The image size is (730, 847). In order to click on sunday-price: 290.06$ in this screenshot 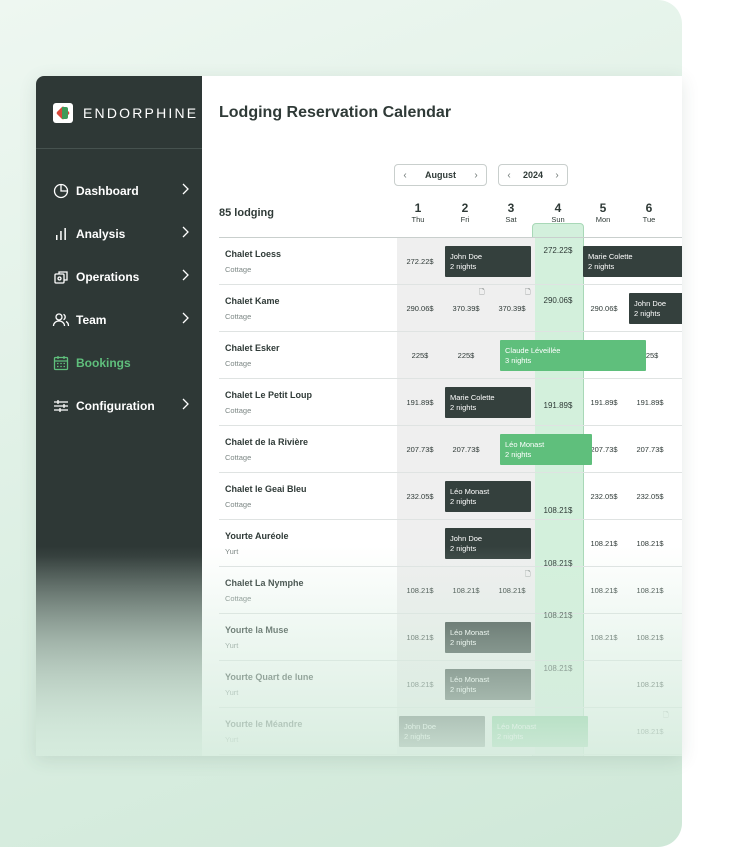, I will do `click(558, 300)`.